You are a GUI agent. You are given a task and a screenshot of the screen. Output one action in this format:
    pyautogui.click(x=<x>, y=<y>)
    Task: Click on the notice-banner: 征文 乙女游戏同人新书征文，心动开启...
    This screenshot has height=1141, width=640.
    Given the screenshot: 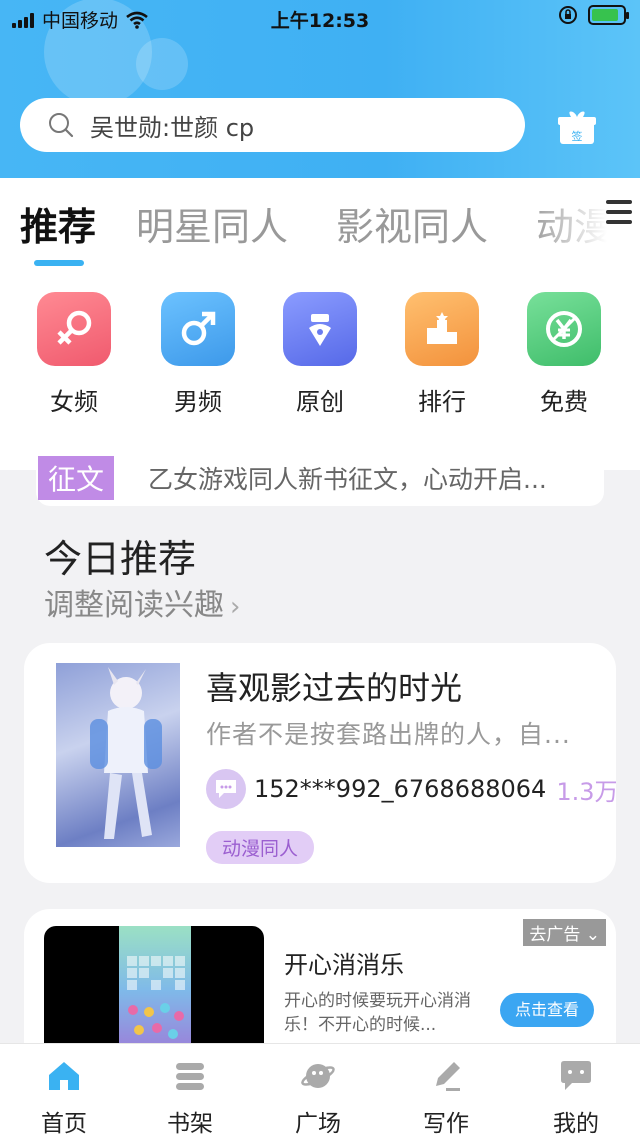 What is the action you would take?
    pyautogui.click(x=320, y=478)
    